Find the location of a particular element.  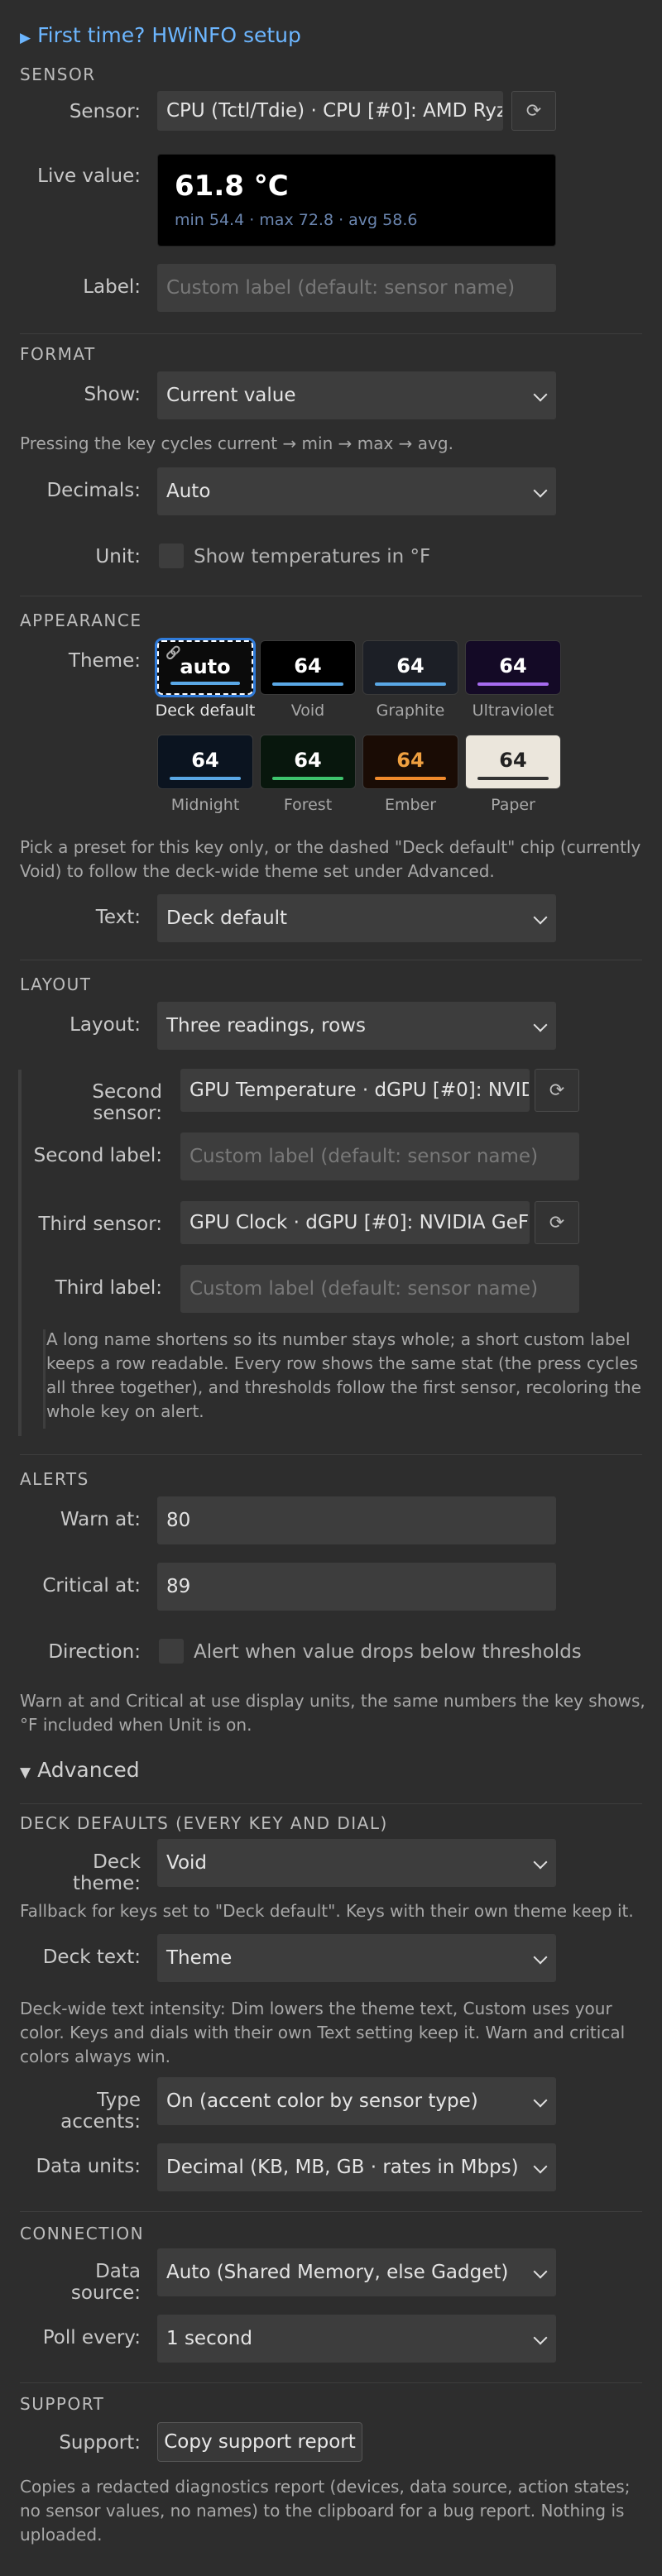

third-sensor-refresh-button: ⟳ is located at coordinates (557, 1222).